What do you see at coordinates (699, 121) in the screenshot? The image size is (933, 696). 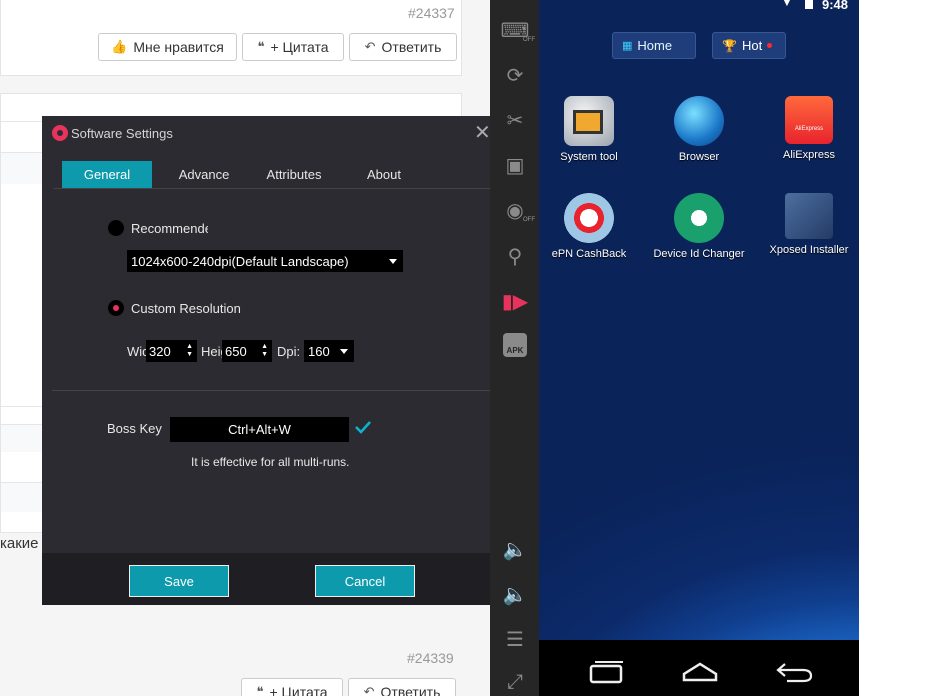 I see `globe-icon` at bounding box center [699, 121].